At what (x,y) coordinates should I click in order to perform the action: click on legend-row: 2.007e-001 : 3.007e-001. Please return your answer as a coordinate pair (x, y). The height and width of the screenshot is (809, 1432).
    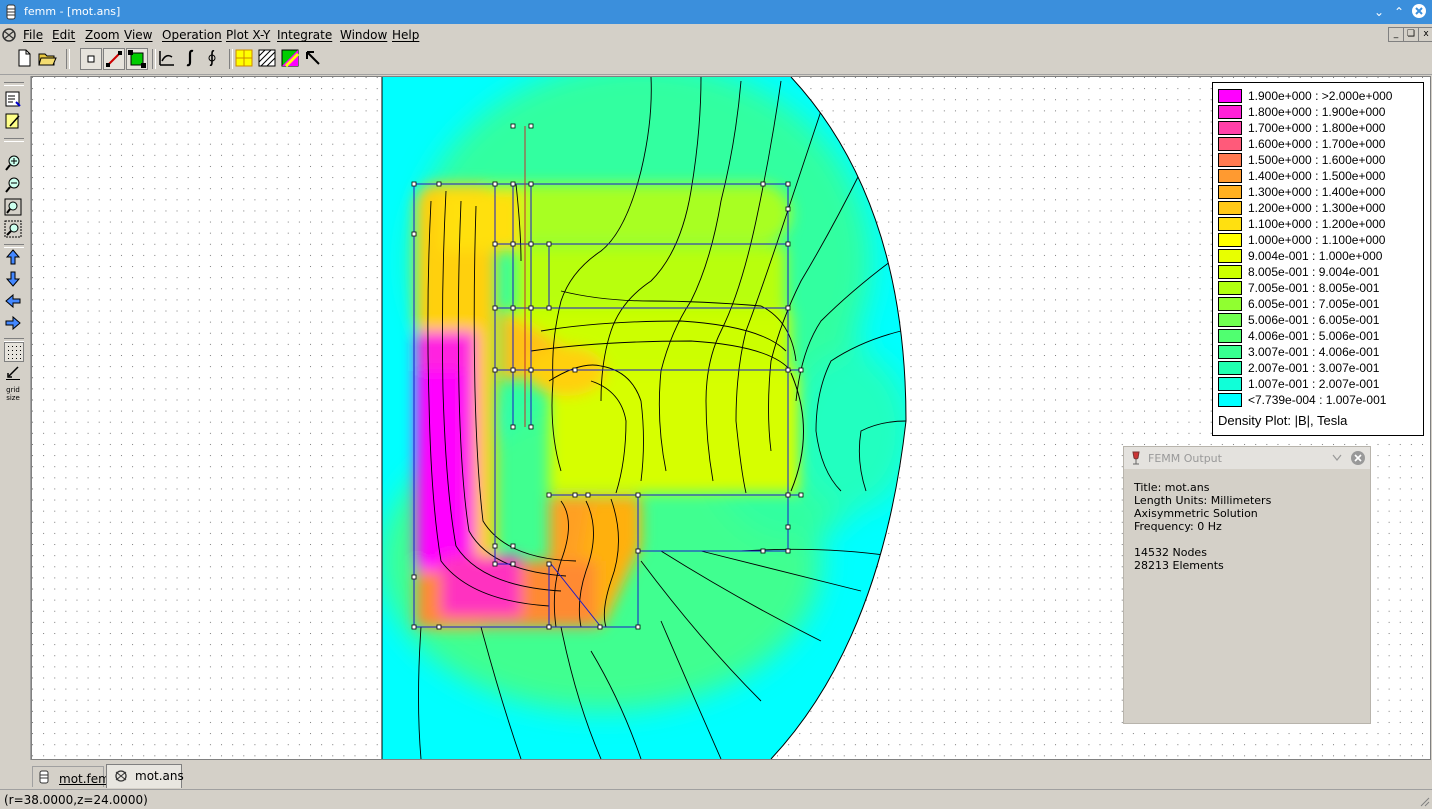
    Looking at the image, I should click on (1320, 368).